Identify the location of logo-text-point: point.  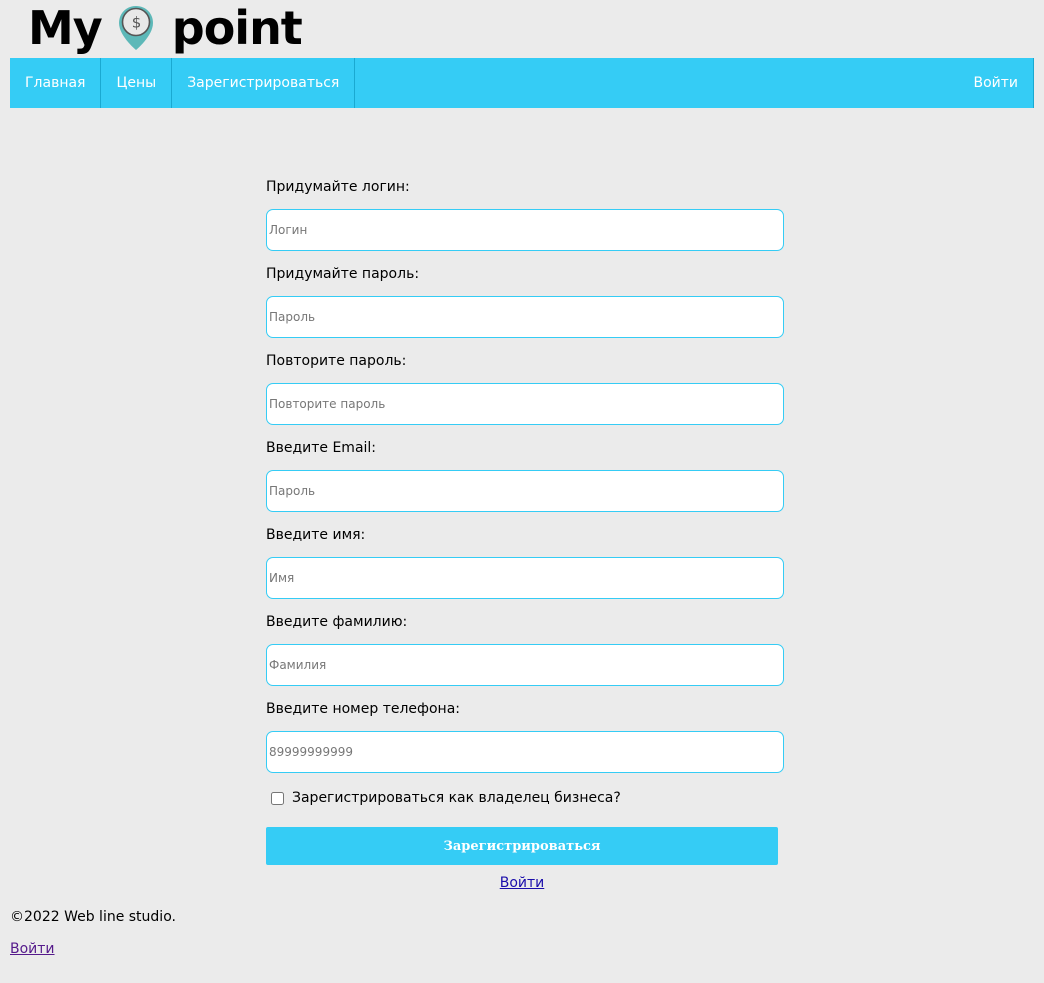
(237, 28).